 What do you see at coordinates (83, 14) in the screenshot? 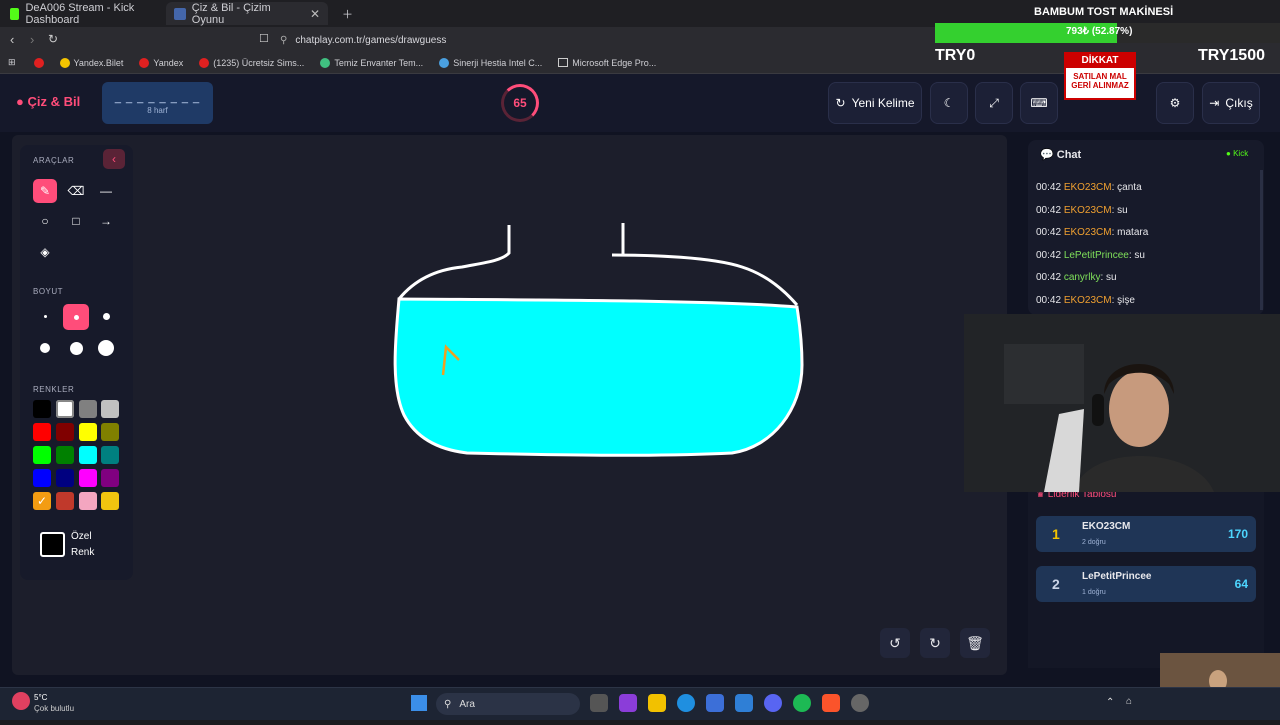
I see `tab-kick-dashboard: DeA006 Stream - Kick Dashboard` at bounding box center [83, 14].